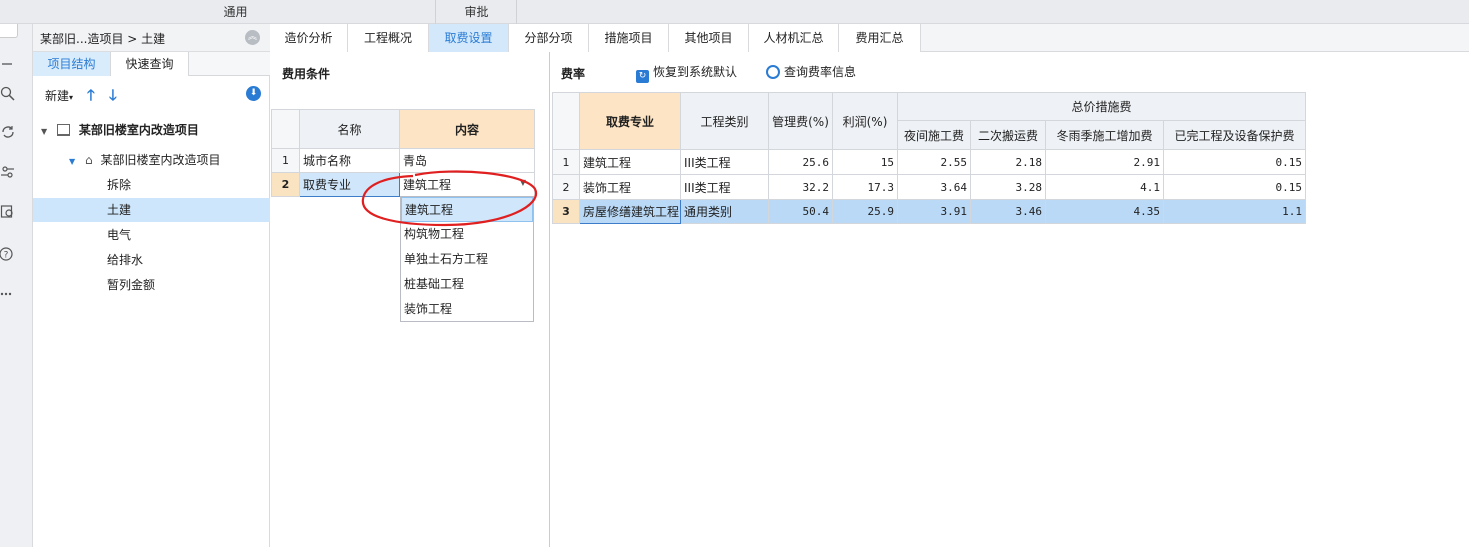  What do you see at coordinates (934, 187) in the screenshot?
I see `night-cell: 3.64` at bounding box center [934, 187].